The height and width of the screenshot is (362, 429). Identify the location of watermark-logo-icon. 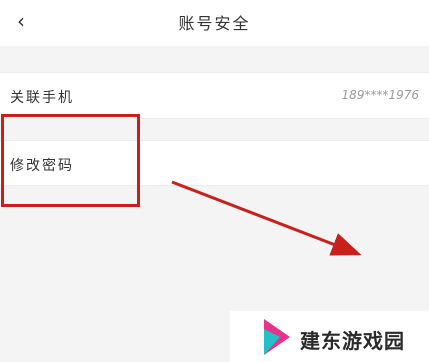
(277, 337).